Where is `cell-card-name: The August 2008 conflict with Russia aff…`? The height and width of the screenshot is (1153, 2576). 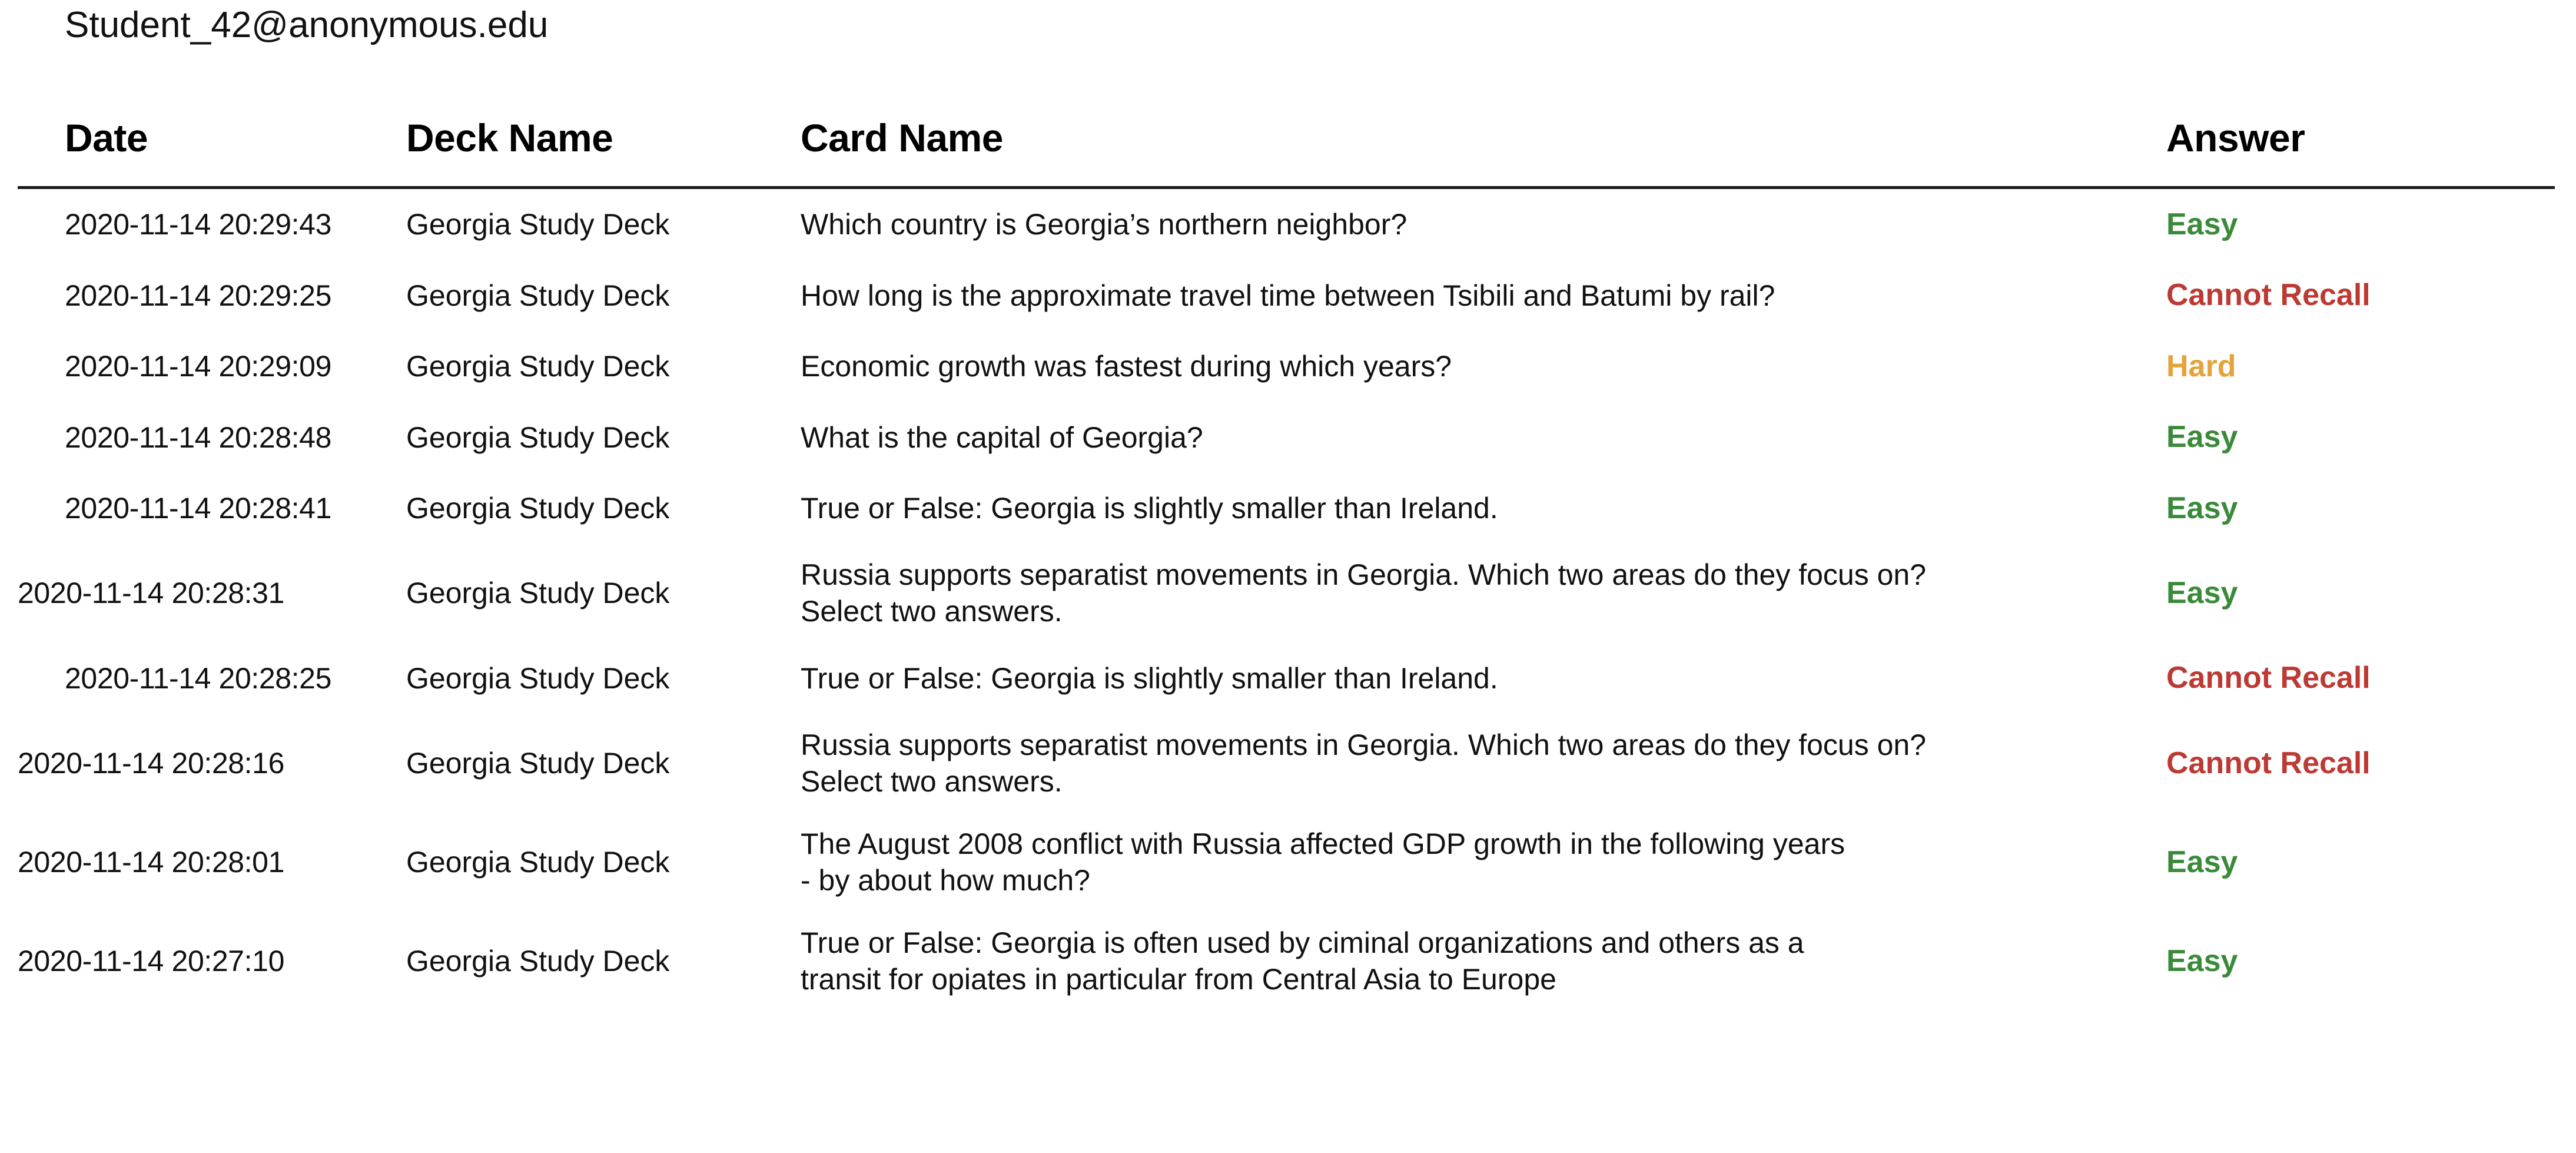
cell-card-name: The August 2008 conflict with Russia aff… is located at coordinates (1483, 862).